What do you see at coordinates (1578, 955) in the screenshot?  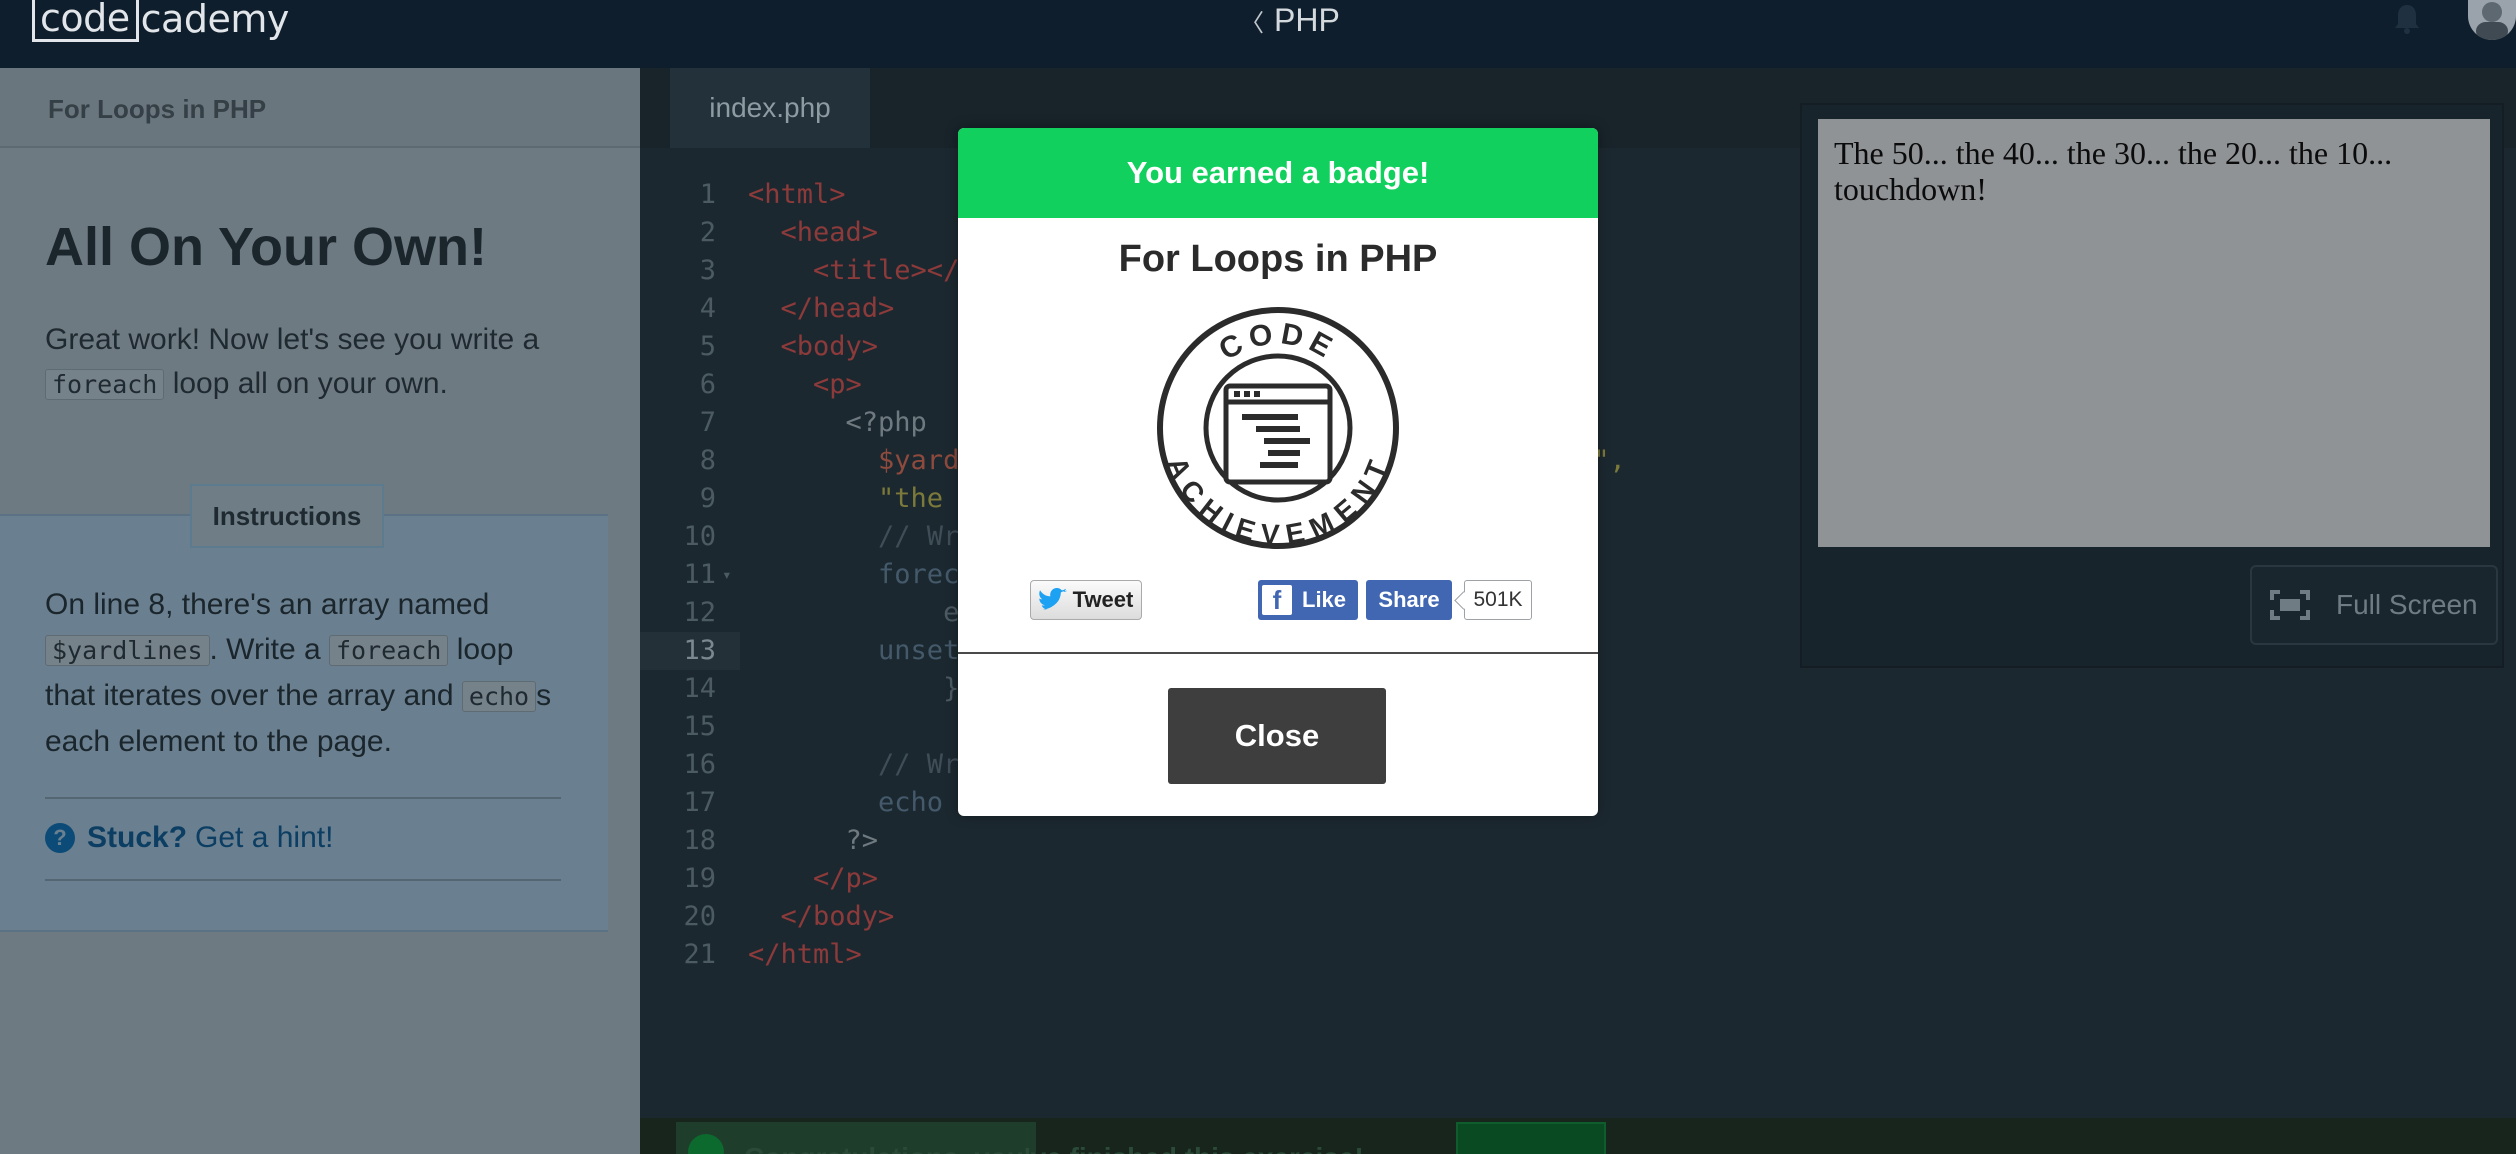 I see `code-line: 21 </html>` at bounding box center [1578, 955].